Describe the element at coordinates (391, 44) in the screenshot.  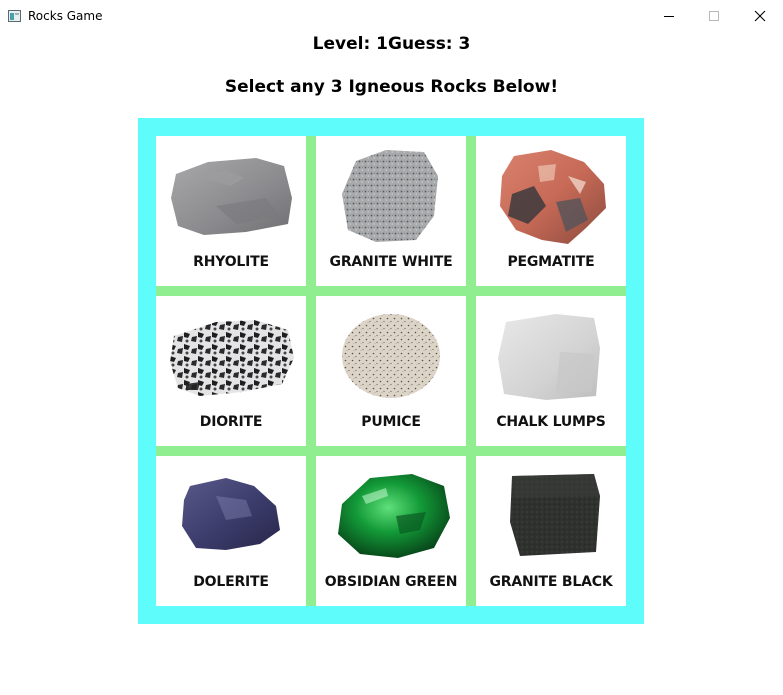
I see `level-guess-status: Level: 1Guess: 3` at that location.